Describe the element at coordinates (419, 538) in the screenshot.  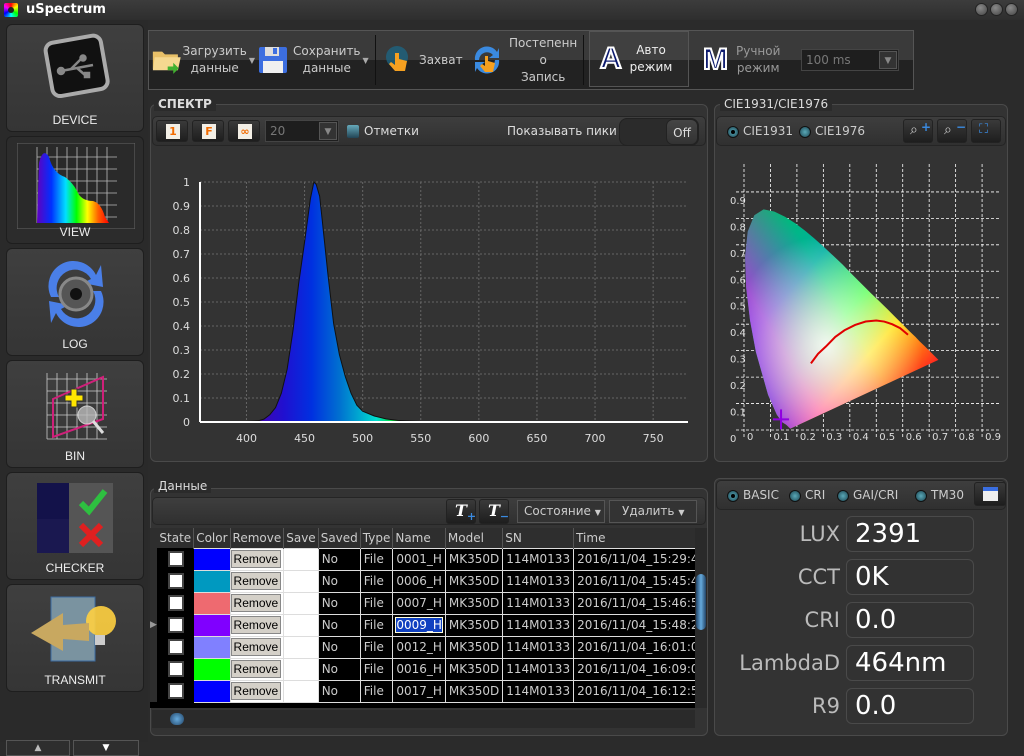
I see `column-header: Name` at that location.